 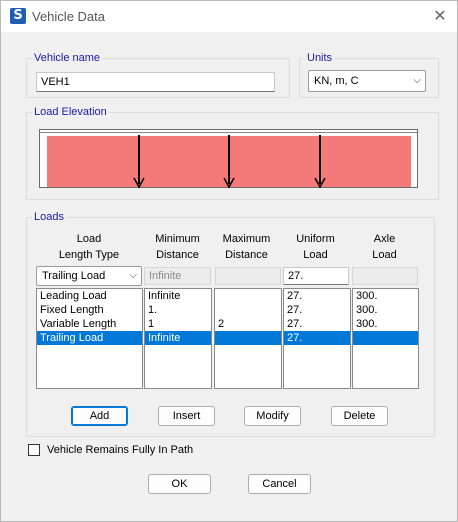 What do you see at coordinates (179, 484) in the screenshot?
I see `ok-button: OK` at bounding box center [179, 484].